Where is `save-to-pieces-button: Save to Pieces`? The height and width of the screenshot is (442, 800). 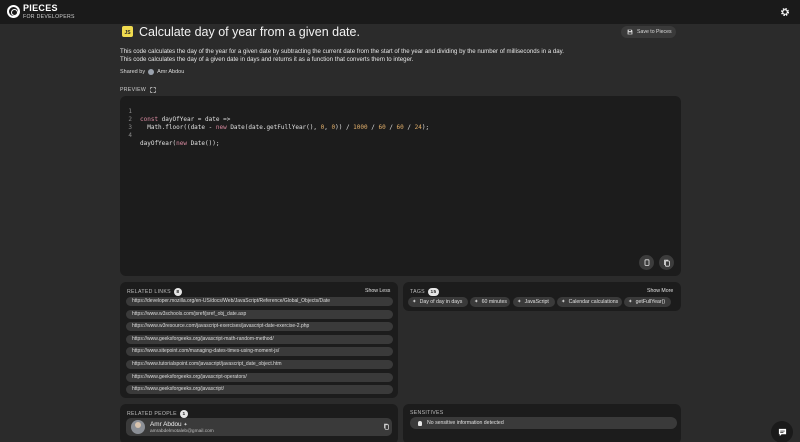 save-to-pieces-button: Save to Pieces is located at coordinates (648, 32).